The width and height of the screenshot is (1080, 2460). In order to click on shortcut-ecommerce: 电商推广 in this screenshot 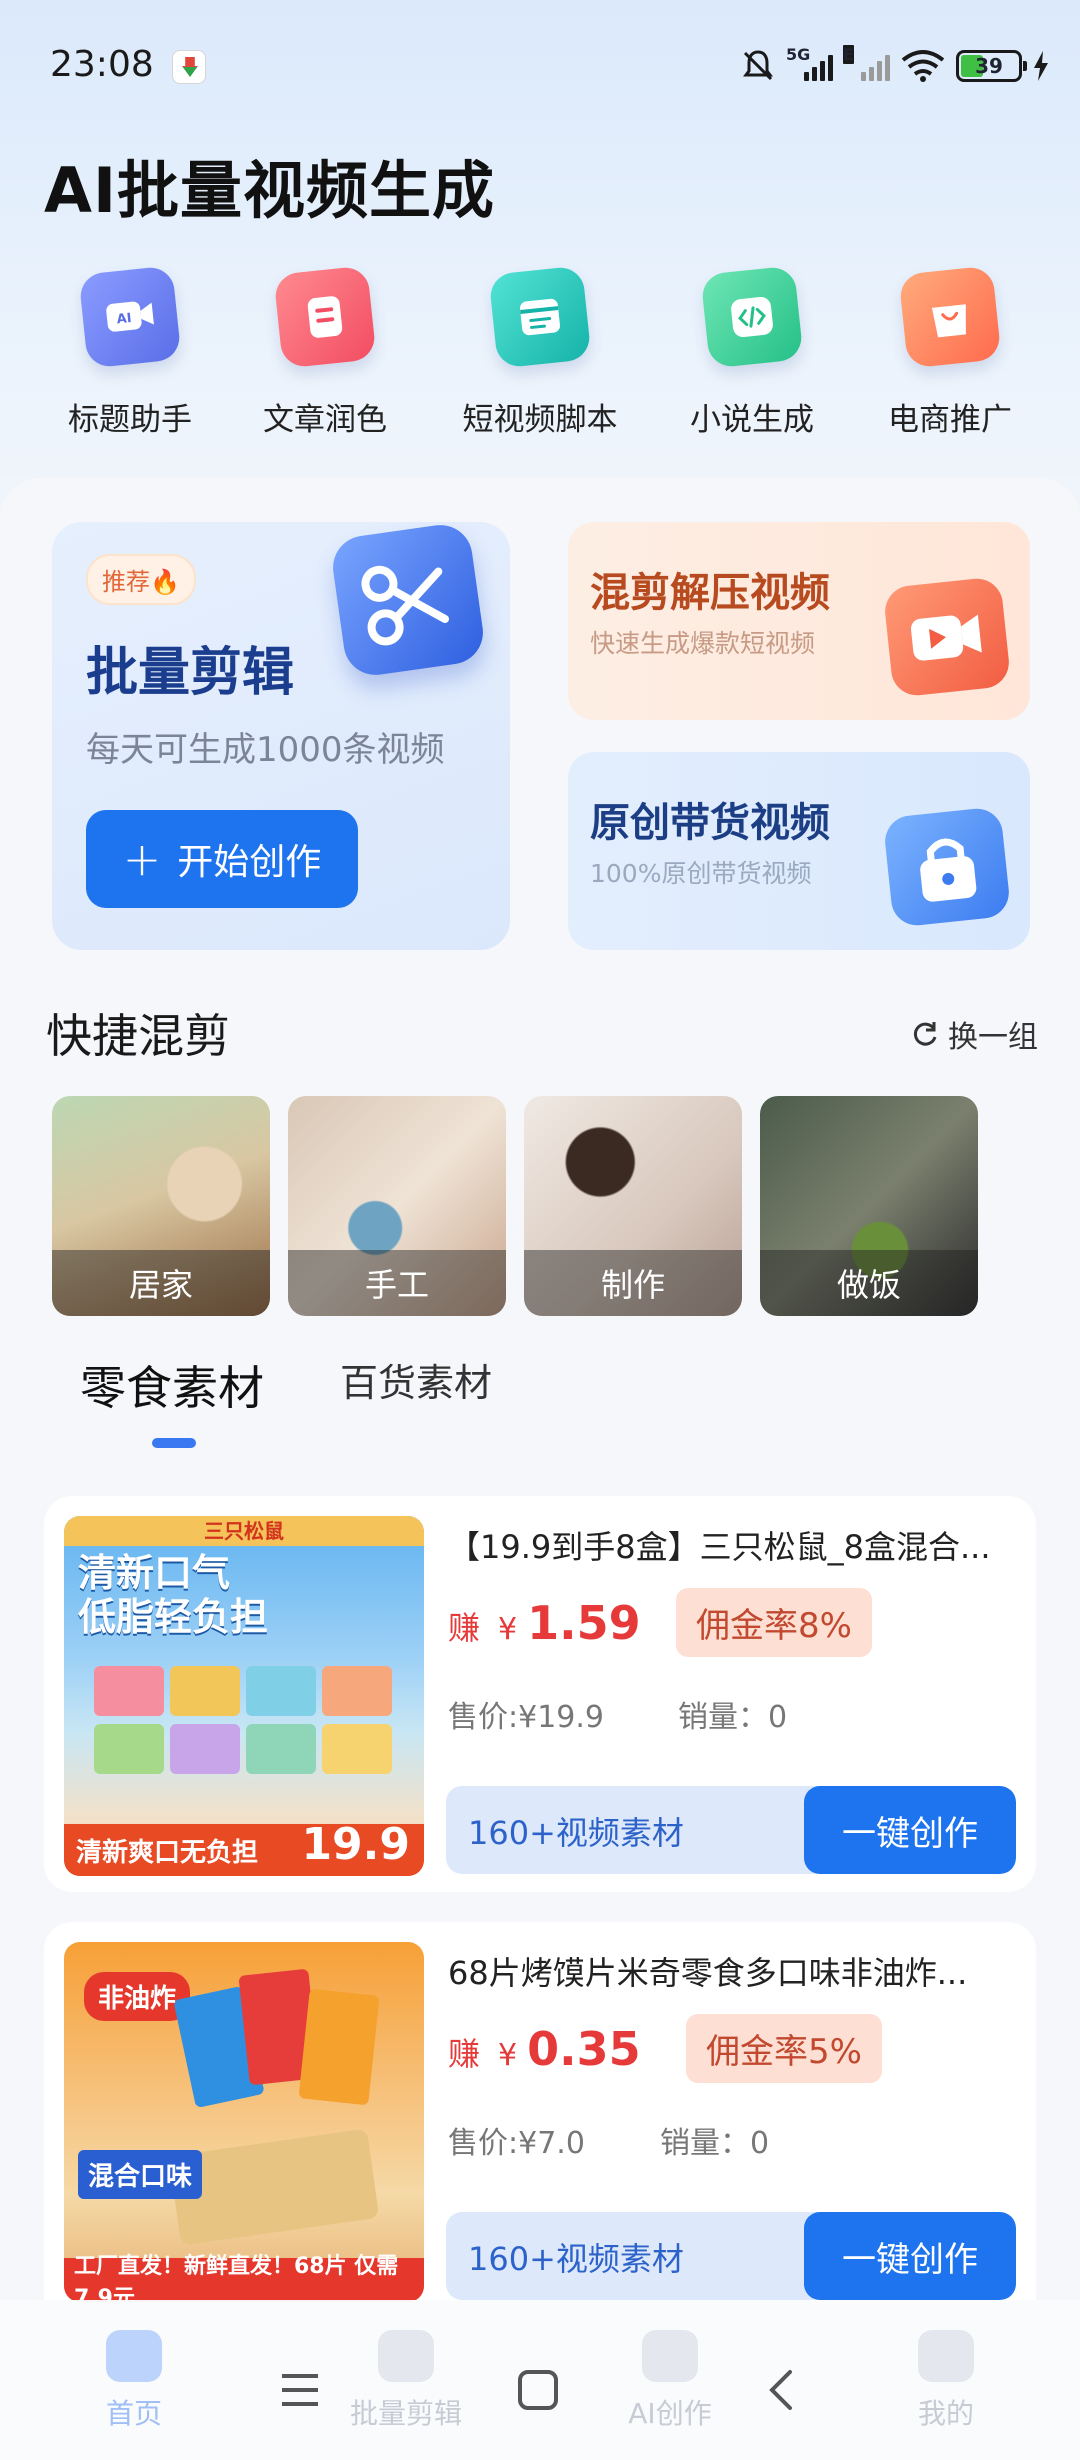, I will do `click(950, 350)`.